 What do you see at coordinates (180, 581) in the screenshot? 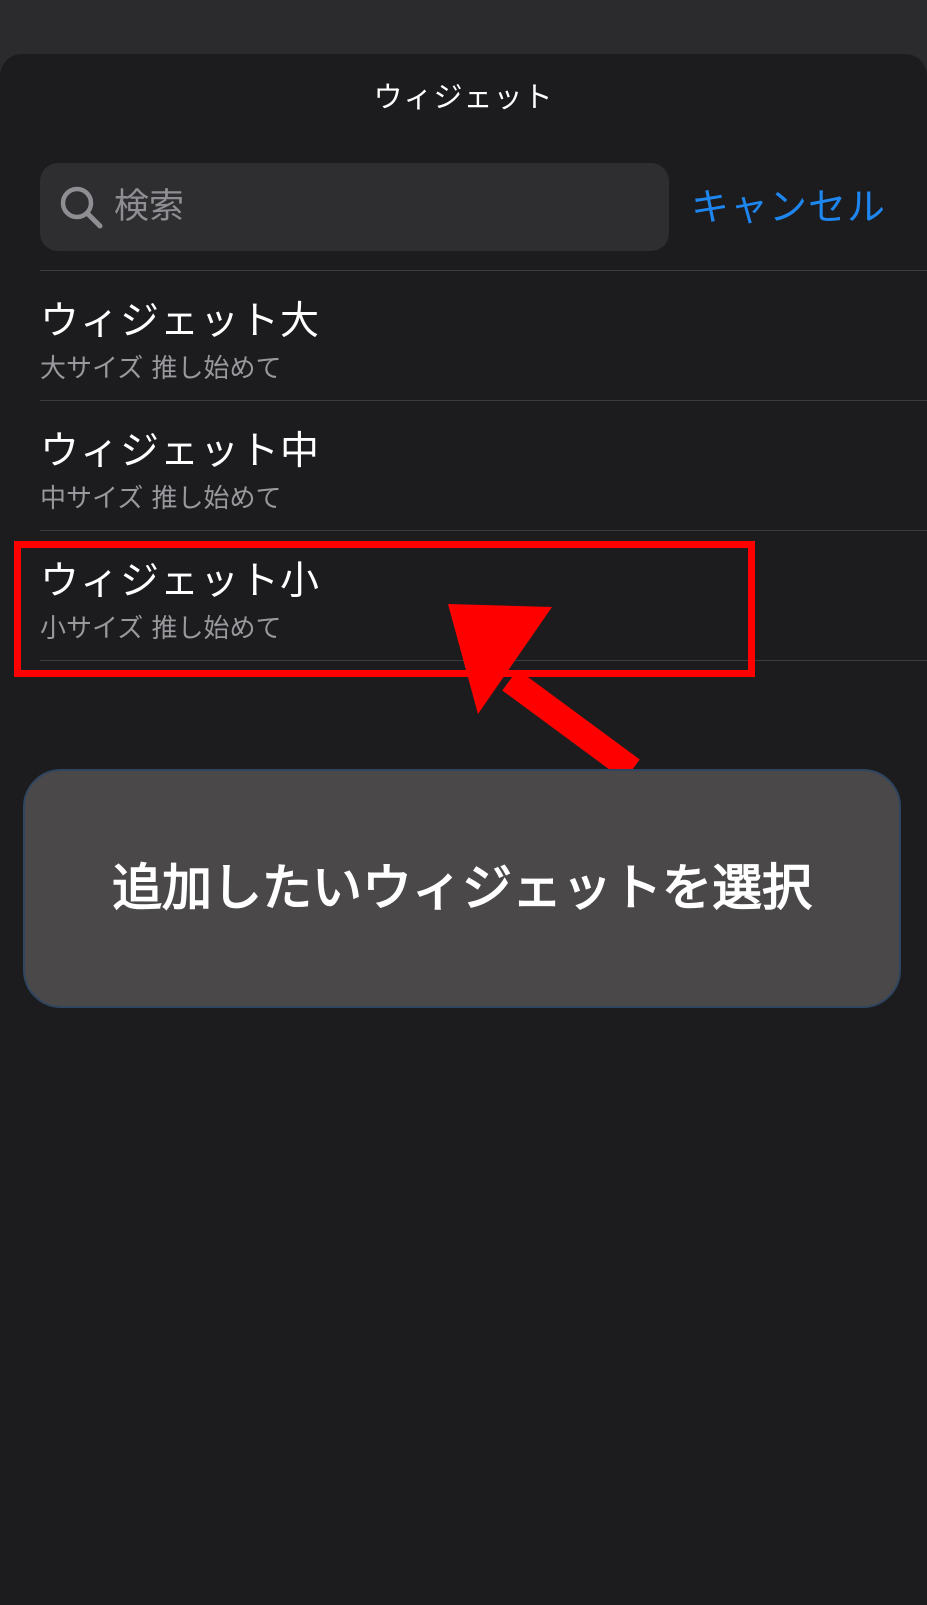
I see `widget-item-title: ウィジェット小` at bounding box center [180, 581].